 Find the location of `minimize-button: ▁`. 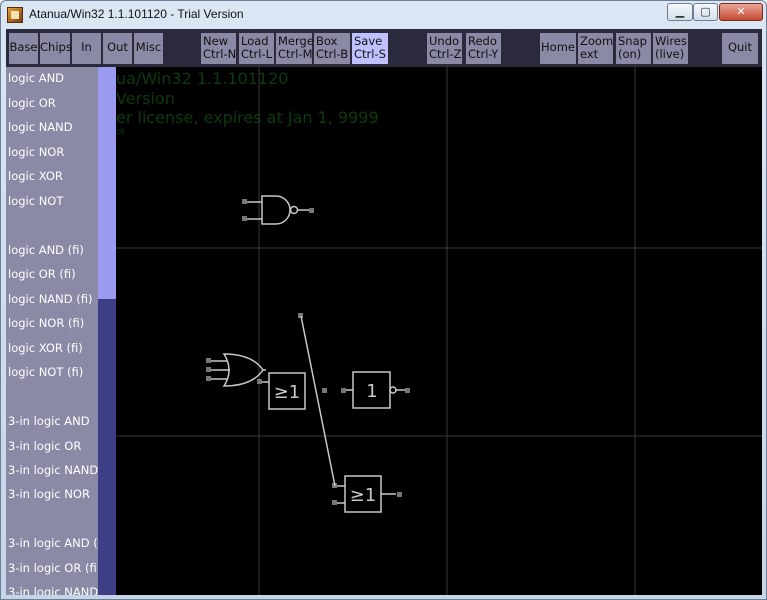

minimize-button: ▁ is located at coordinates (680, 12).